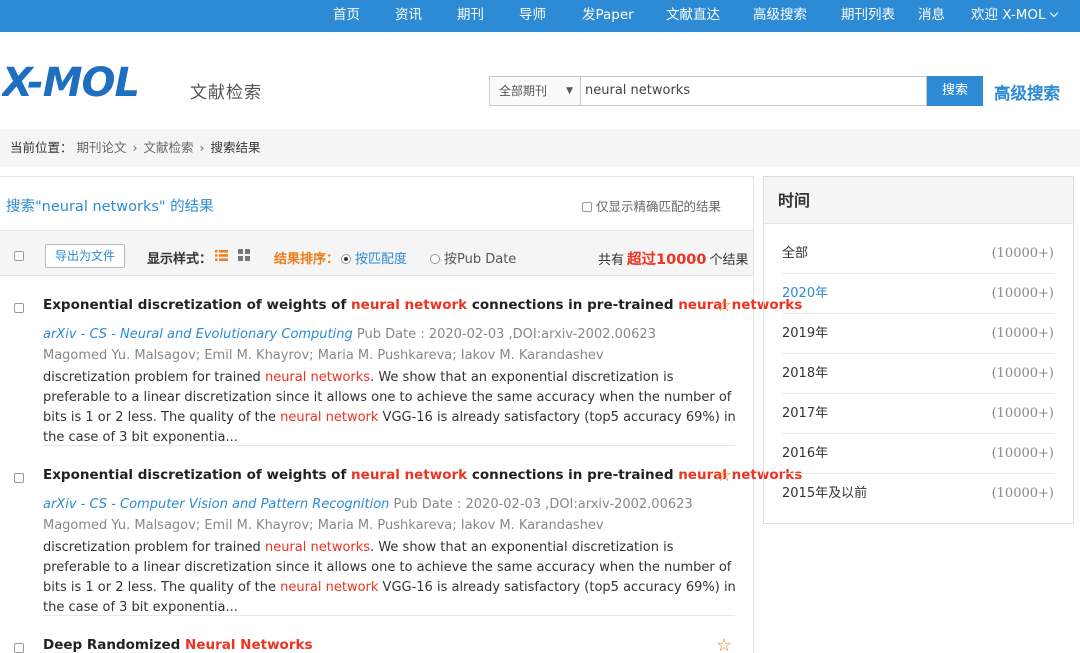 This screenshot has width=1080, height=653. What do you see at coordinates (540, 148) in the screenshot?
I see `breadcrumb: 当前位置： 期刊论文 › 文献检索 › 搜索结果` at bounding box center [540, 148].